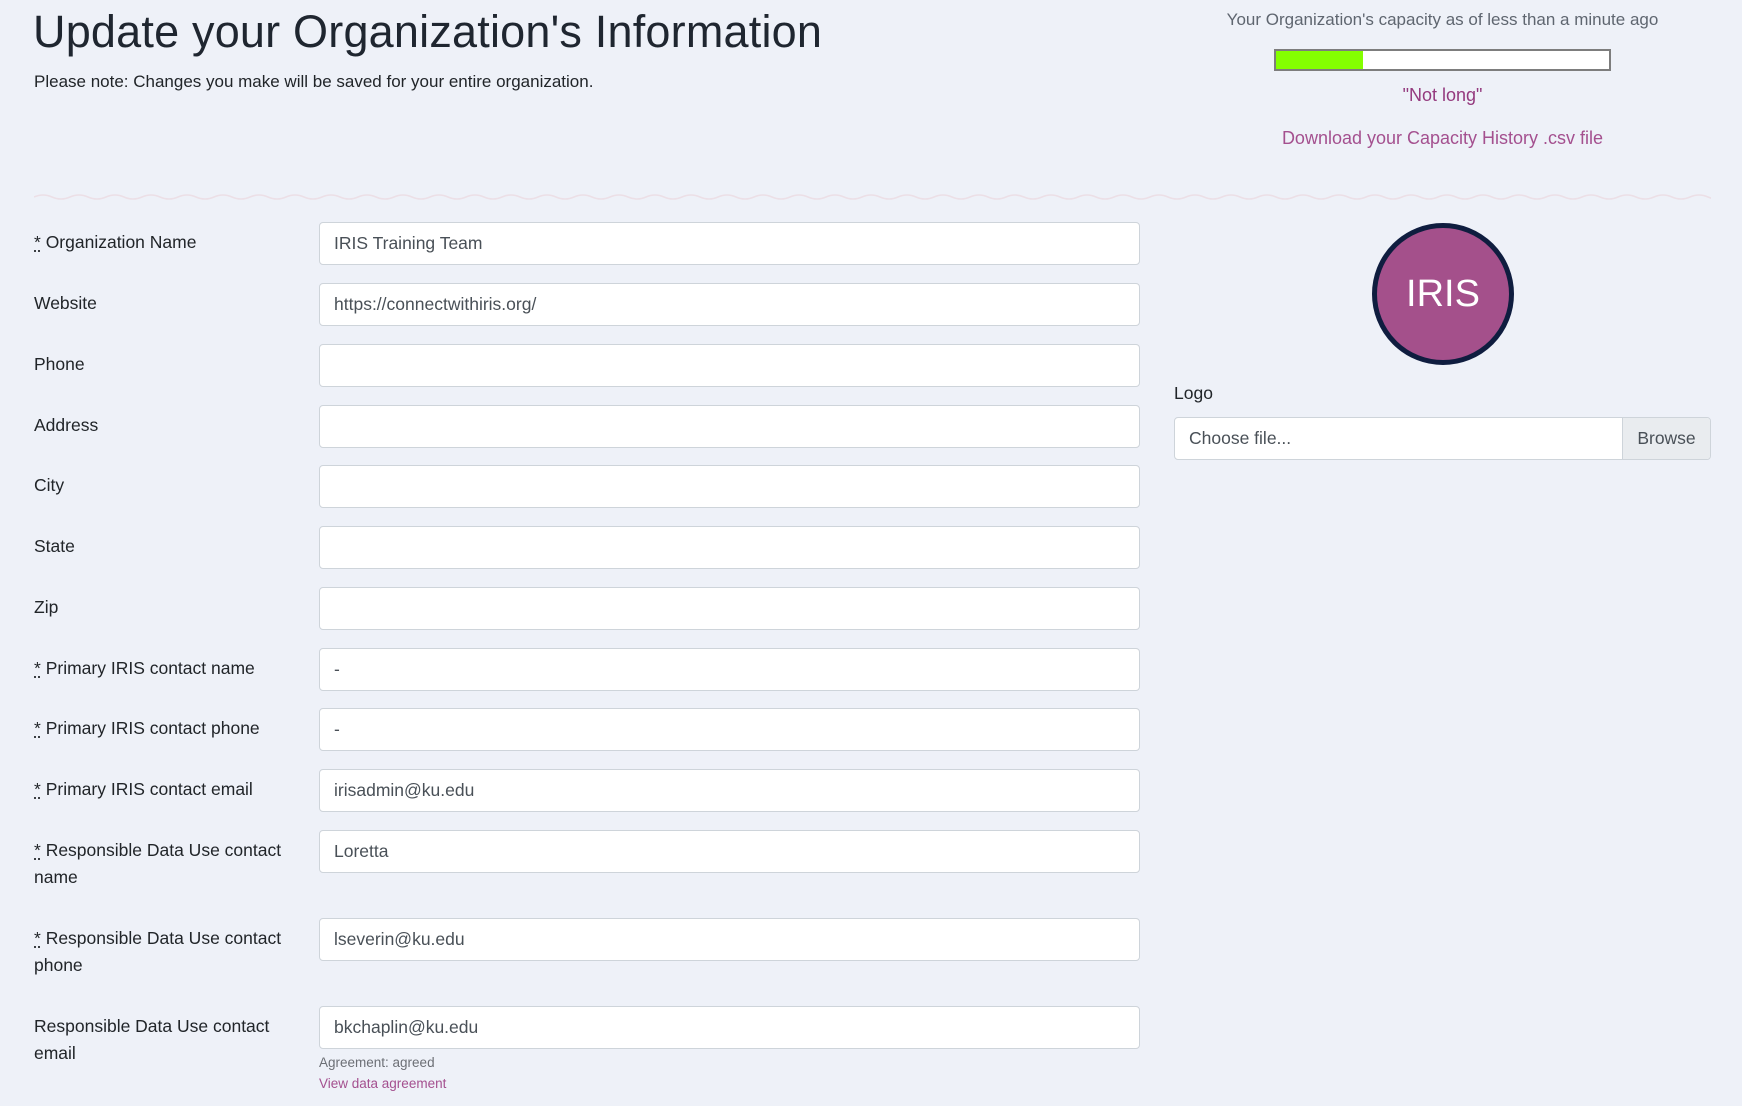 The width and height of the screenshot is (1742, 1106). Describe the element at coordinates (1193, 393) in the screenshot. I see `logo-label: Logo` at that location.